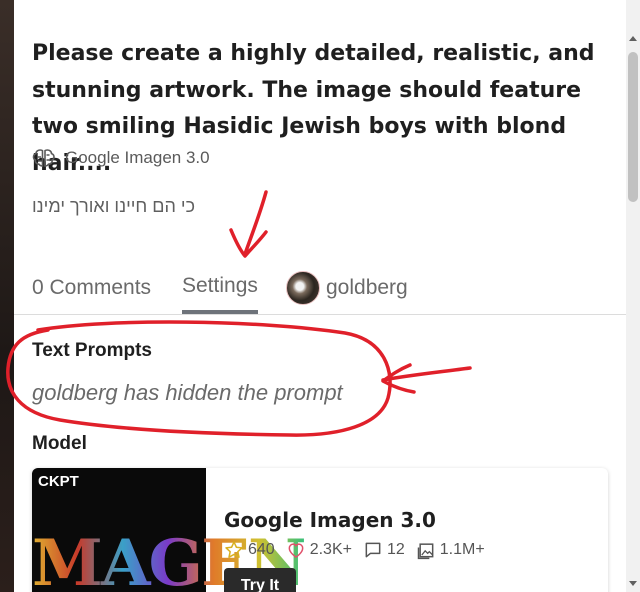  Describe the element at coordinates (384, 550) in the screenshot. I see `comments-stat: 12` at that location.